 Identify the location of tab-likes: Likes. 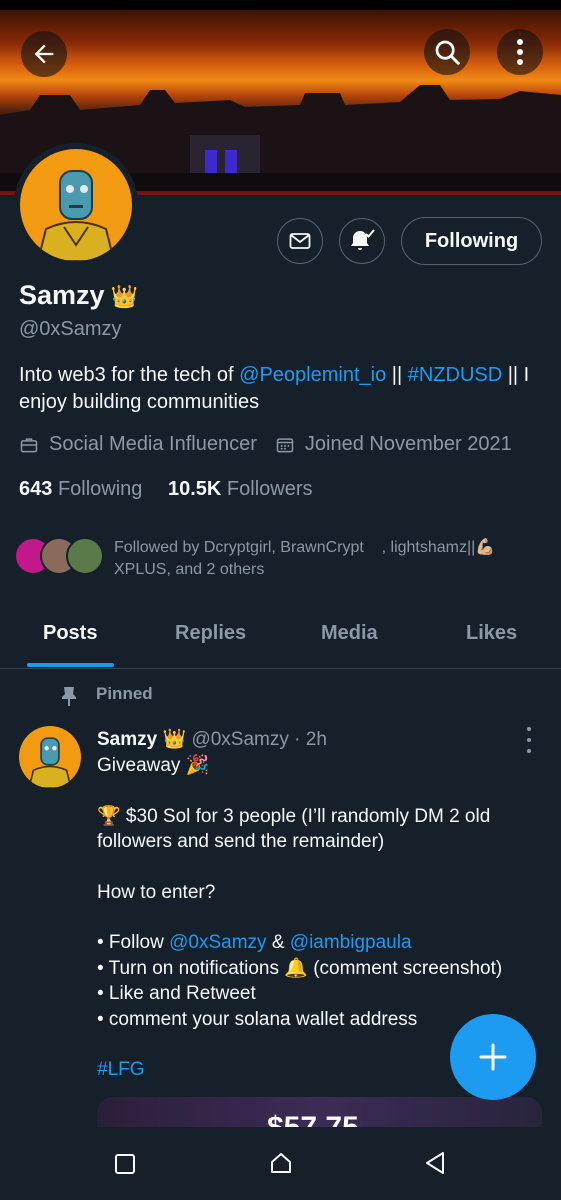
(491, 633).